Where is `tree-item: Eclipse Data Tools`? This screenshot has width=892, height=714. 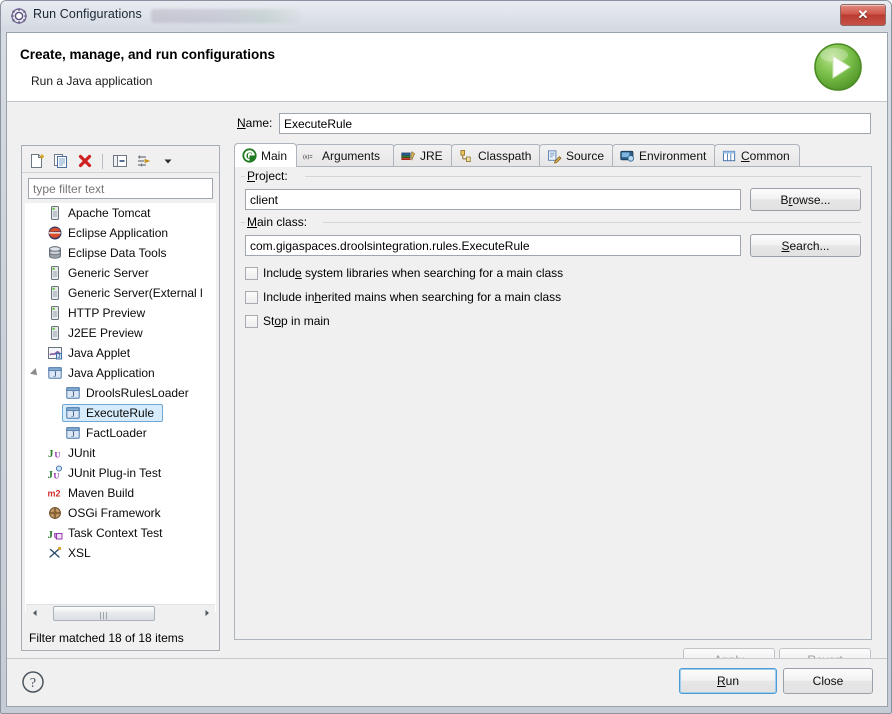 tree-item: Eclipse Data Tools is located at coordinates (120, 253).